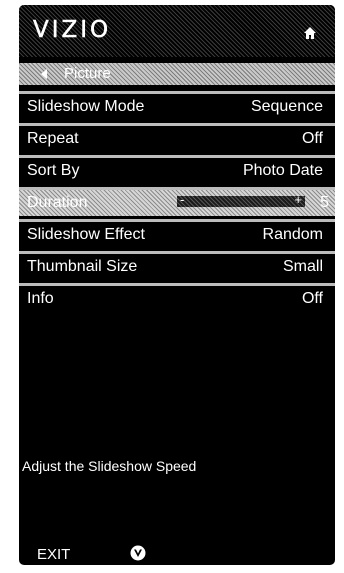  I want to click on setting-label: Slideshow Effect, so click(86, 234).